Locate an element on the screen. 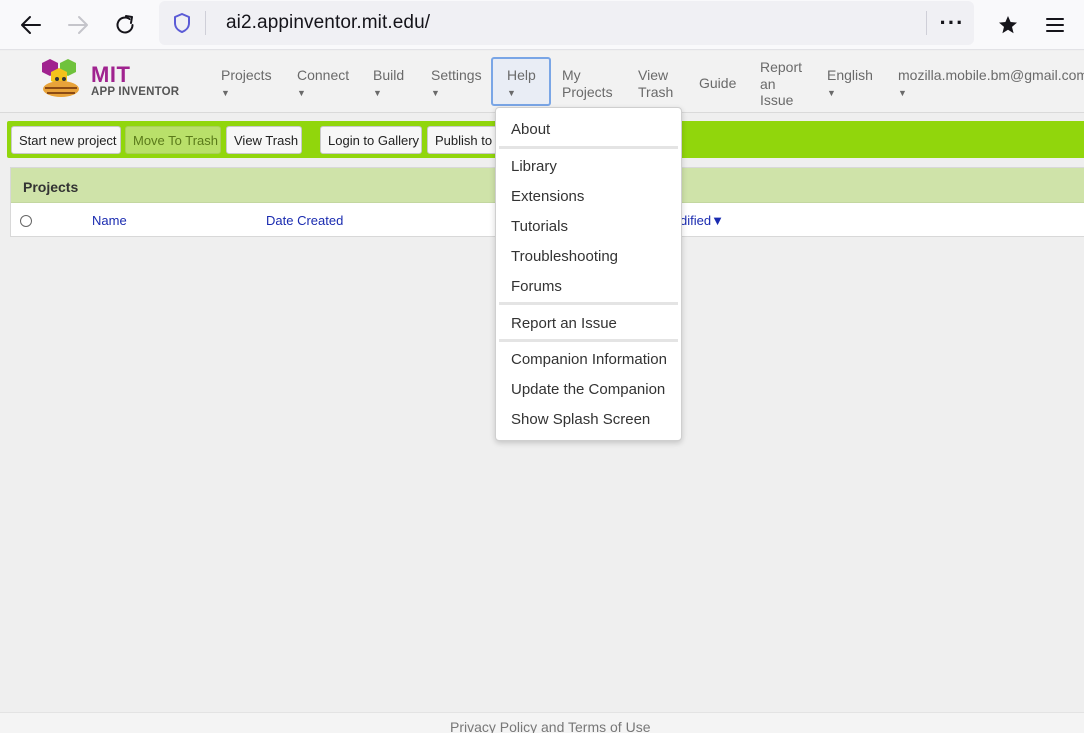  page-actions-button: ··· is located at coordinates (952, 23).